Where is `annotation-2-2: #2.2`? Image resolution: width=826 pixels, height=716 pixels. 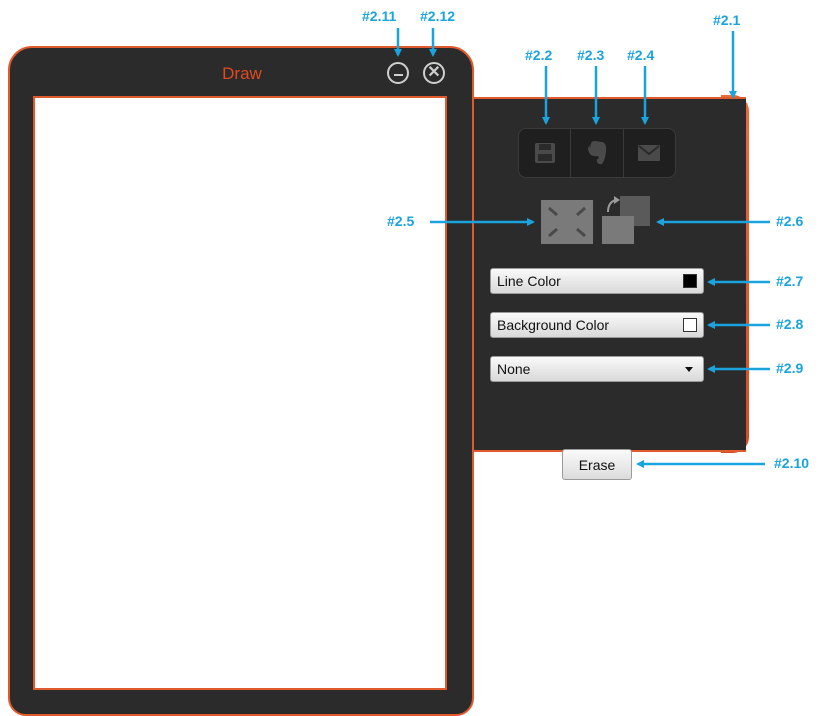 annotation-2-2: #2.2 is located at coordinates (539, 55).